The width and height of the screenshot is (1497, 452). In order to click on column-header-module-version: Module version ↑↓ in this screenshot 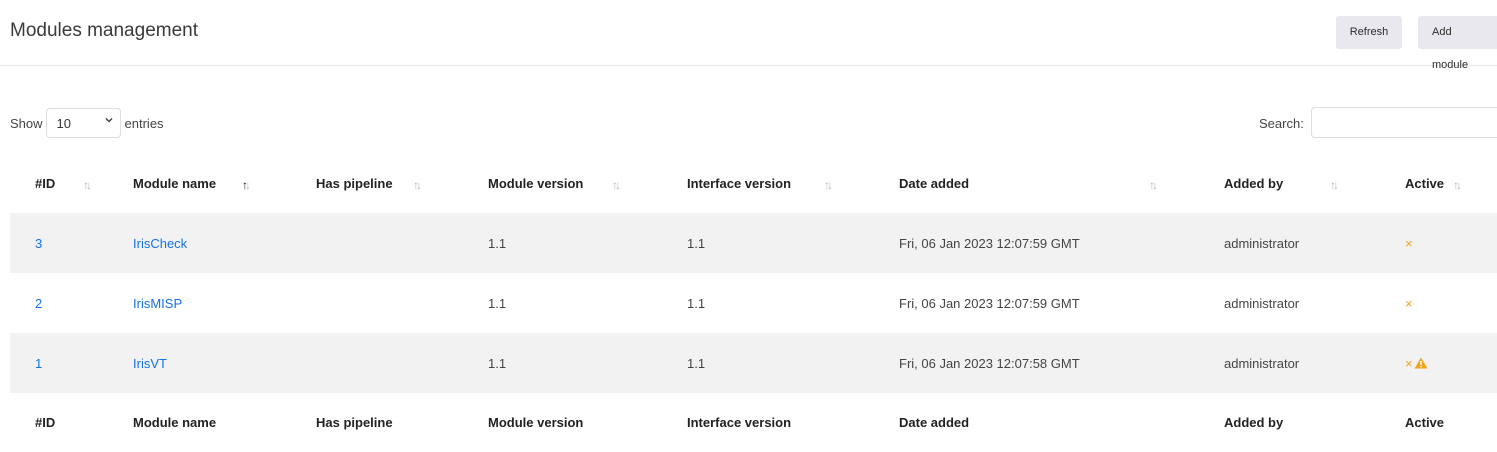, I will do `click(562, 183)`.